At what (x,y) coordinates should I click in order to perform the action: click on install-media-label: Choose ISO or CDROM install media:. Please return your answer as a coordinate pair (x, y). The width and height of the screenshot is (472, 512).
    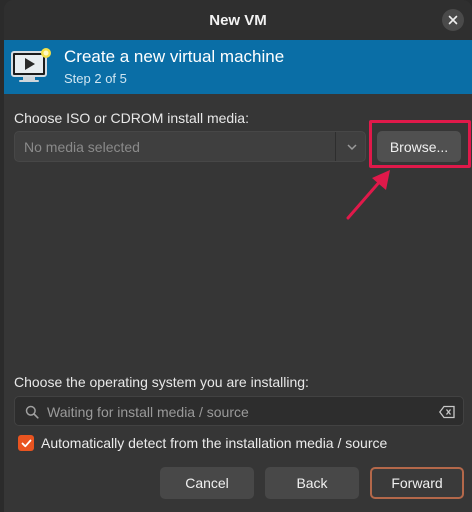
    Looking at the image, I should click on (131, 118).